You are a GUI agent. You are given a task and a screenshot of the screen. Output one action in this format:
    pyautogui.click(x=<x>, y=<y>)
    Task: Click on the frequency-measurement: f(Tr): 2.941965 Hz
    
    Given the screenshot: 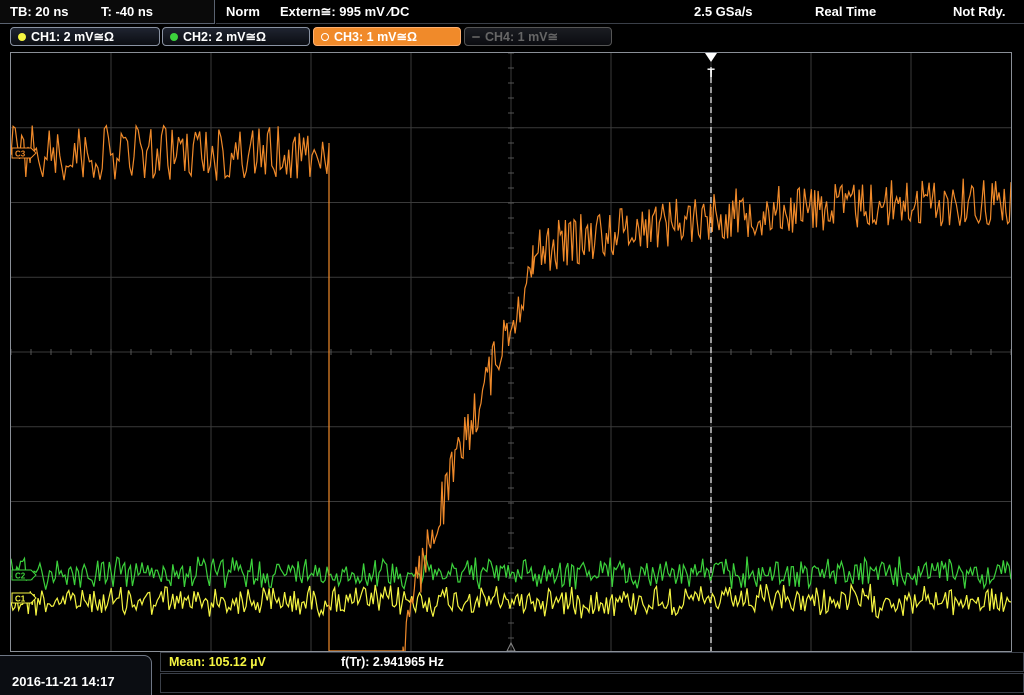 What is the action you would take?
    pyautogui.click(x=392, y=662)
    